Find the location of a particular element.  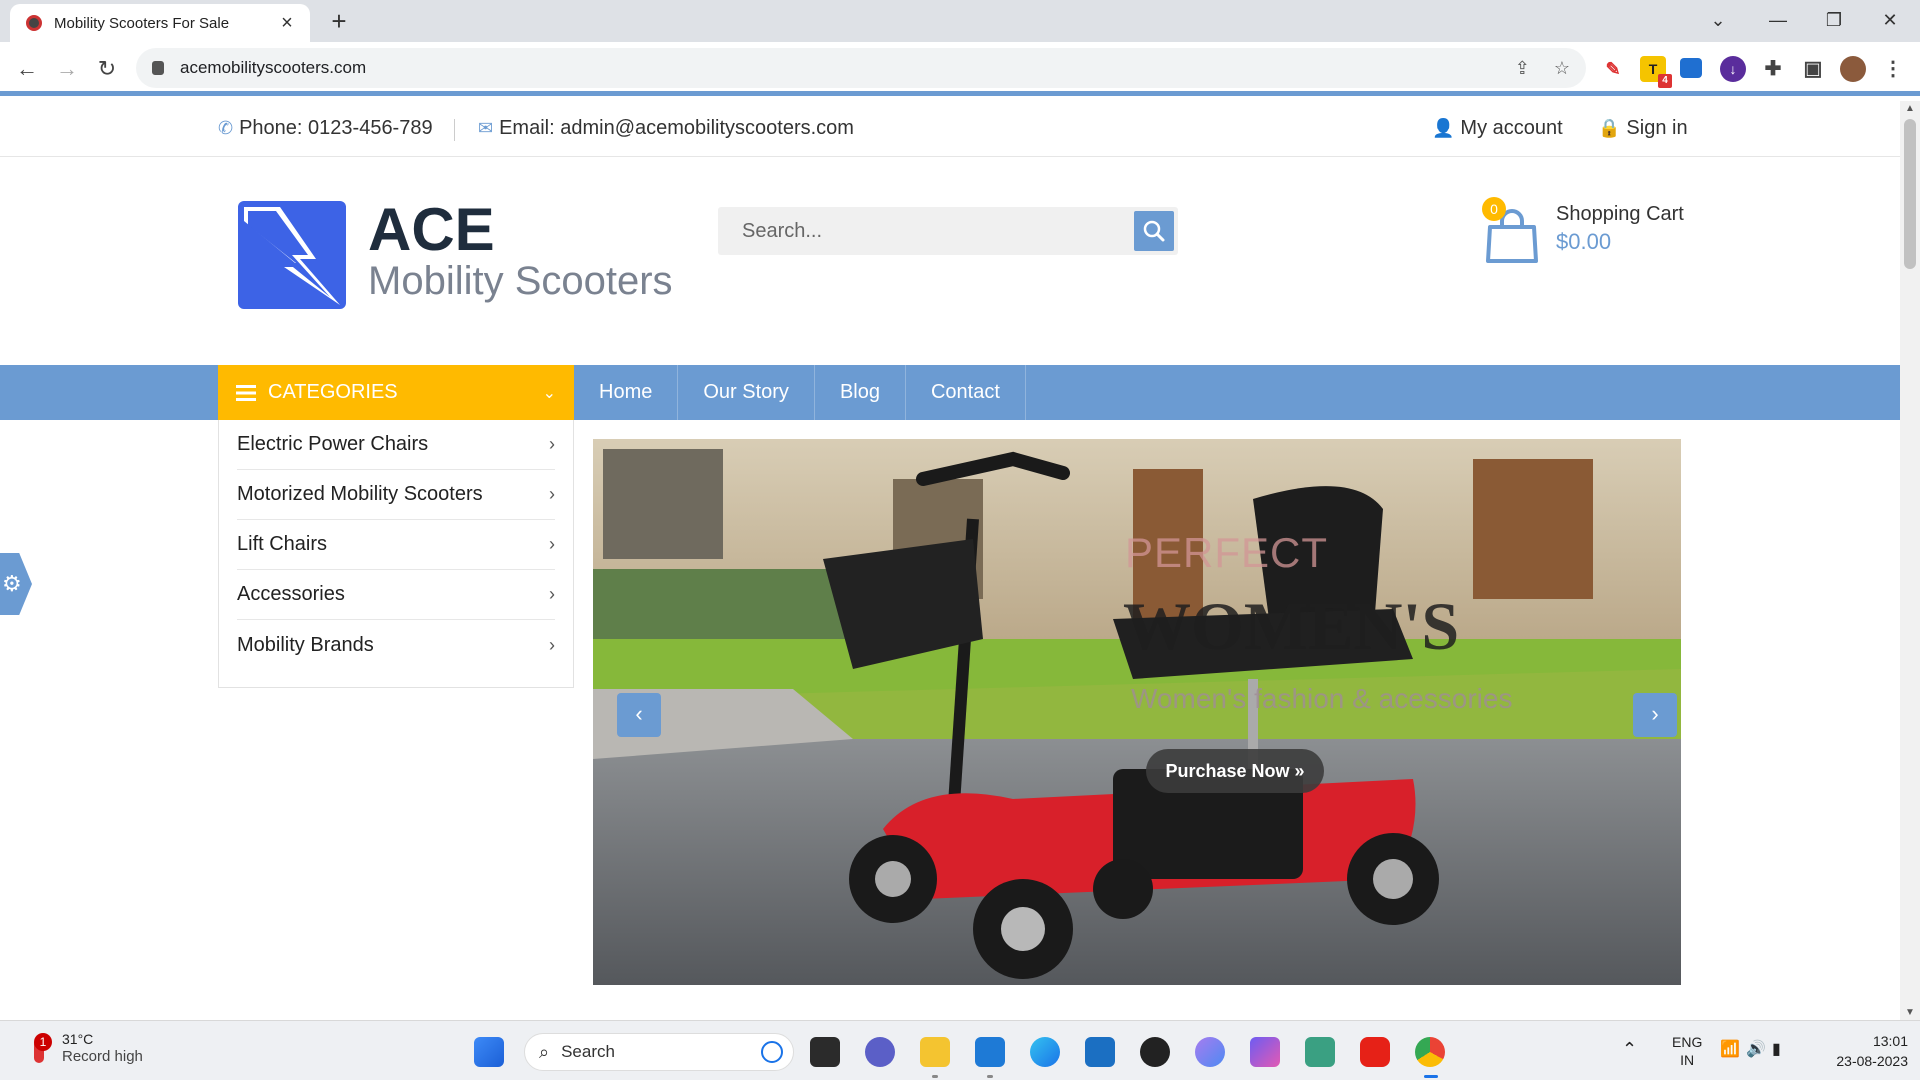

category-item-mobility-brands: Mobility Brands › is located at coordinates (396, 645).